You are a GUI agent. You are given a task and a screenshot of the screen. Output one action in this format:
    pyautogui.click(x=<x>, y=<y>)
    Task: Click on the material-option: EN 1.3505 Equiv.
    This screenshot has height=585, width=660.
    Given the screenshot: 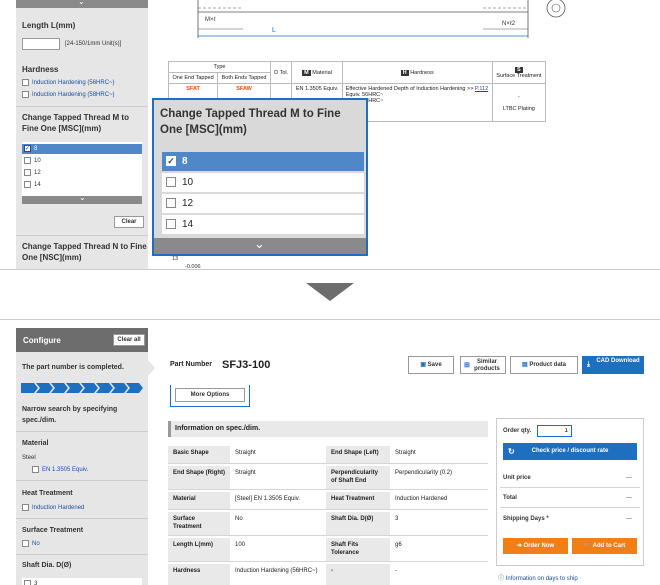 What is the action you would take?
    pyautogui.click(x=60, y=469)
    